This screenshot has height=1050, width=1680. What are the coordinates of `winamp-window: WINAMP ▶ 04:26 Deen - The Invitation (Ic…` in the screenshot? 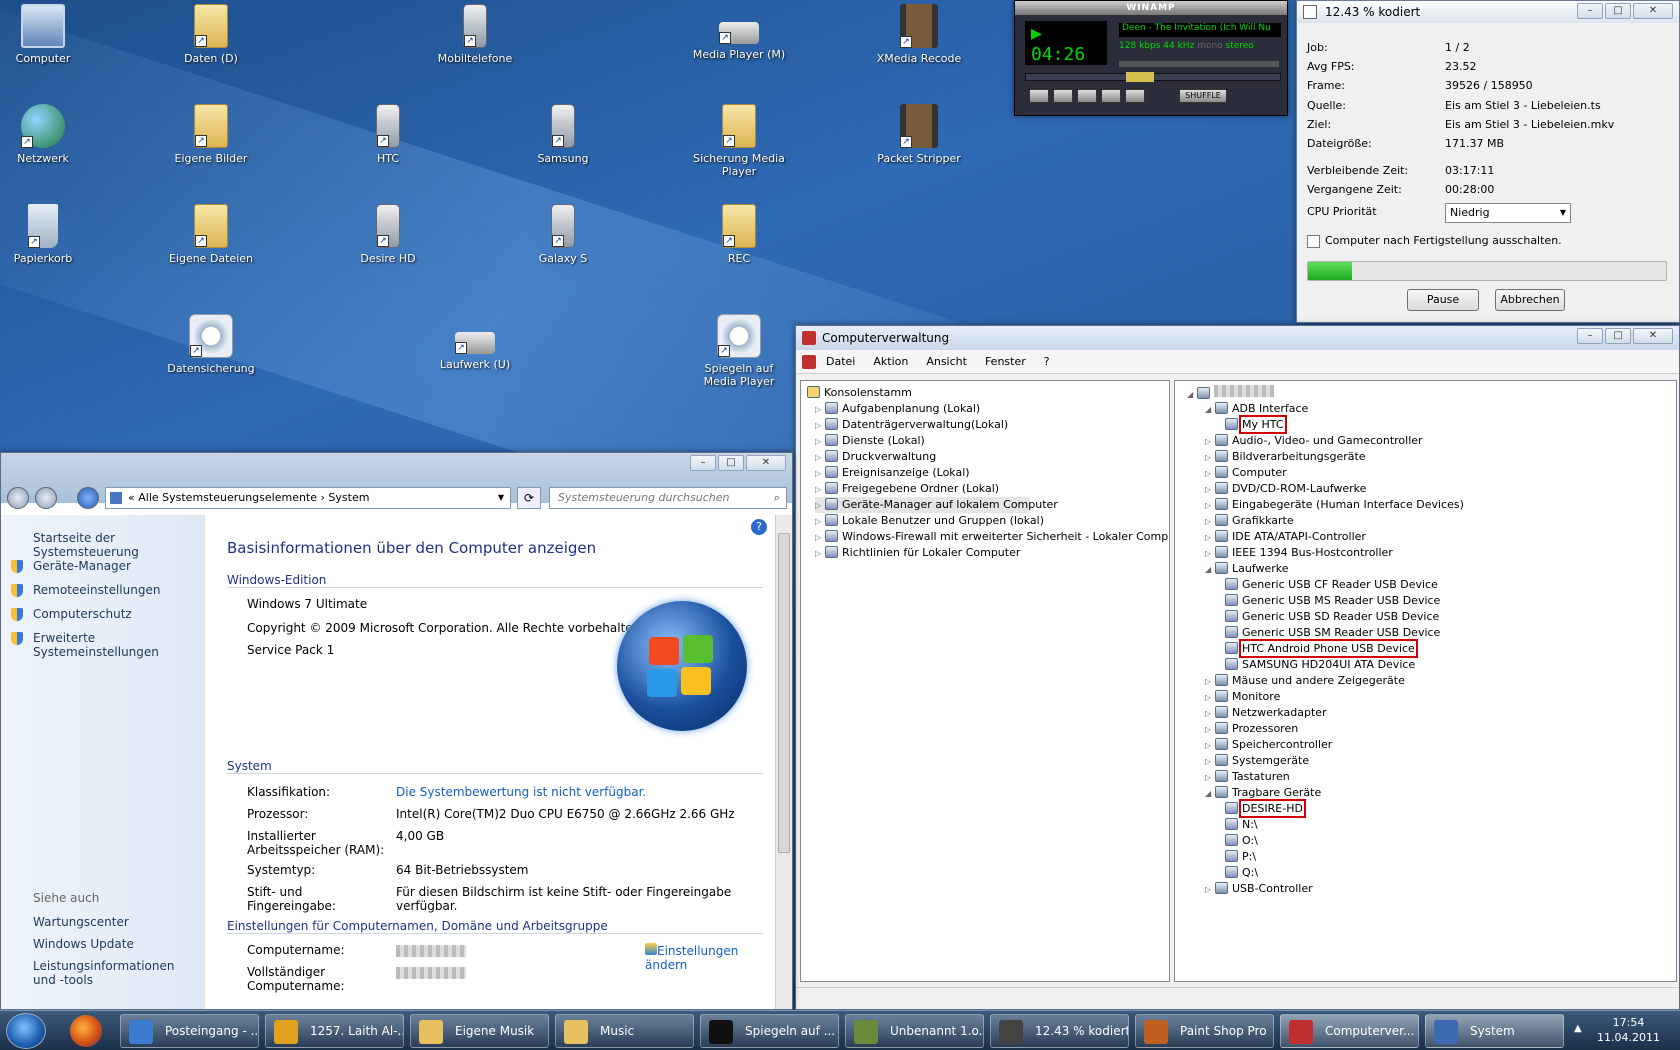 It's located at (1151, 58).